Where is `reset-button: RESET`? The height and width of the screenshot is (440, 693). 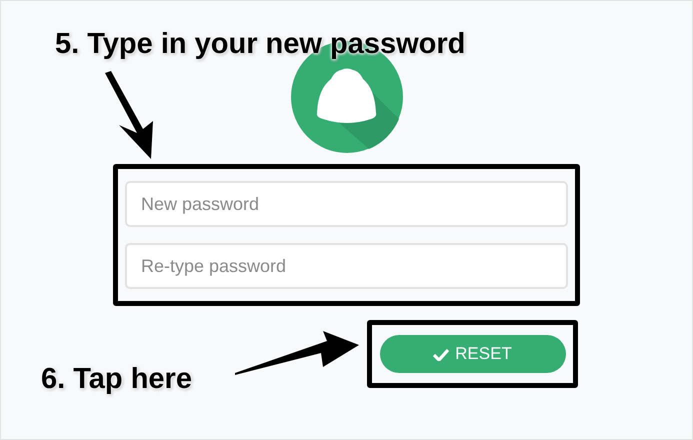
reset-button: RESET is located at coordinates (473, 354).